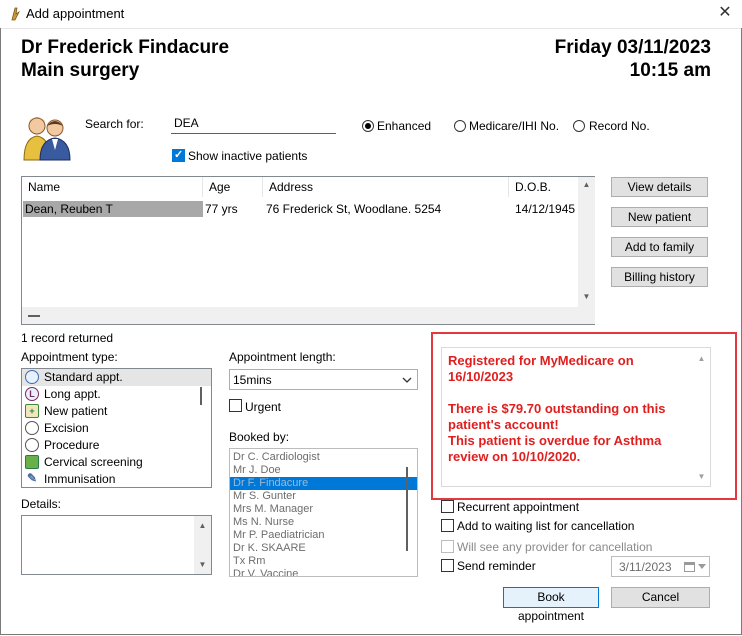  Describe the element at coordinates (323, 496) in the screenshot. I see `list-item: Mr S. Gunter` at that location.